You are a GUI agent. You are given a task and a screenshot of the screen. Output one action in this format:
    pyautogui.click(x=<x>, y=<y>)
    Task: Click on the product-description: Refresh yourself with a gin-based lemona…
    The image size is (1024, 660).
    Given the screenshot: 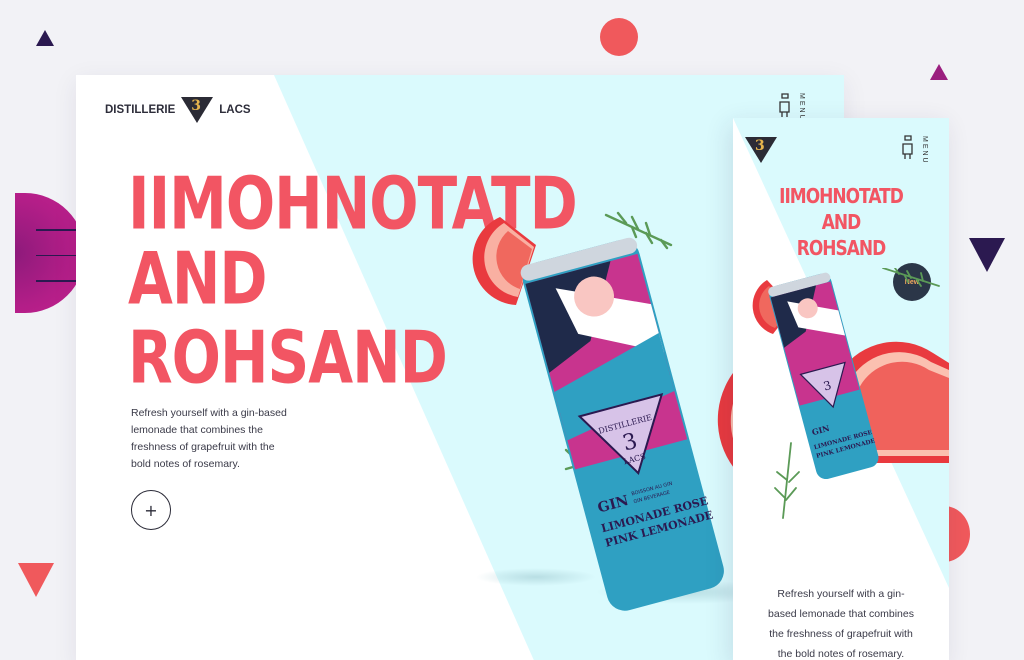 What is the action you would take?
    pyautogui.click(x=209, y=439)
    